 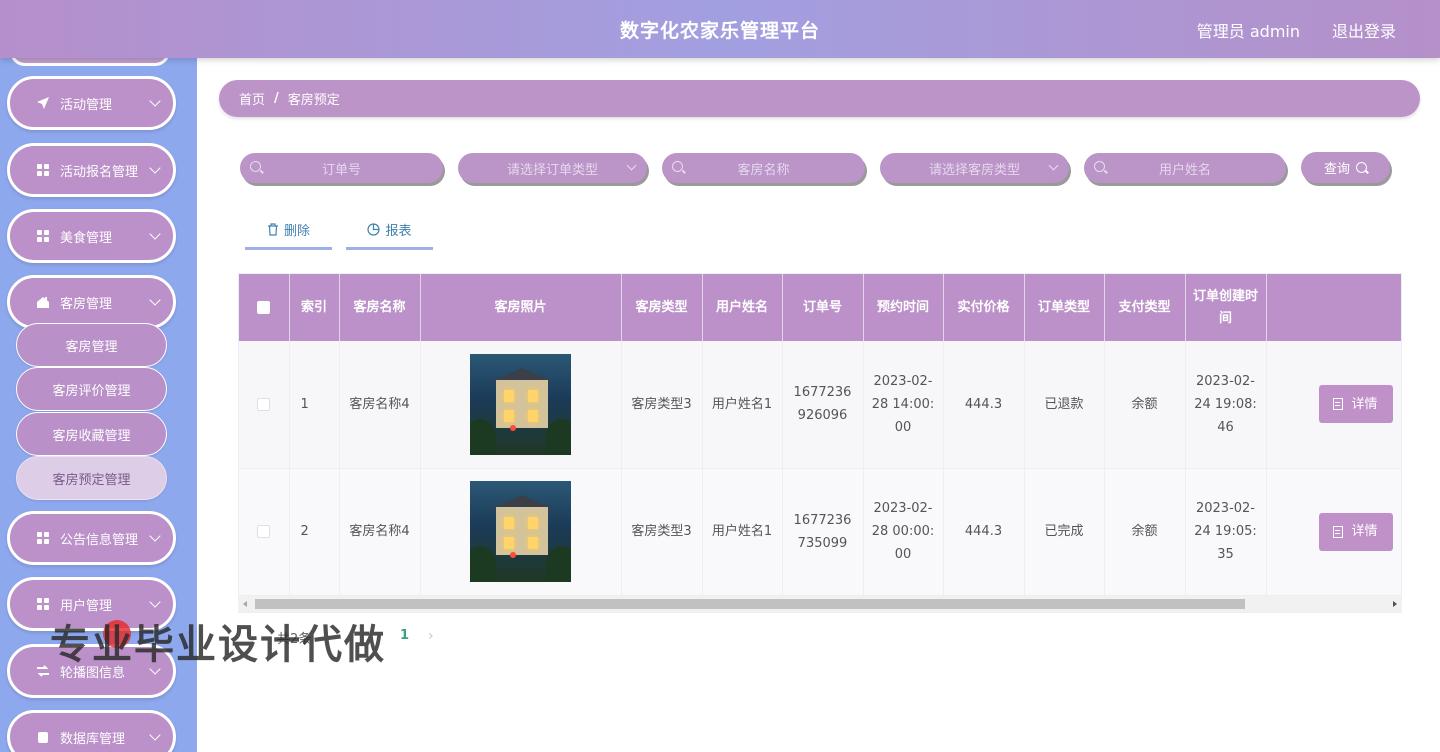 I want to click on room-name-input: 客房名称, so click(x=763, y=168).